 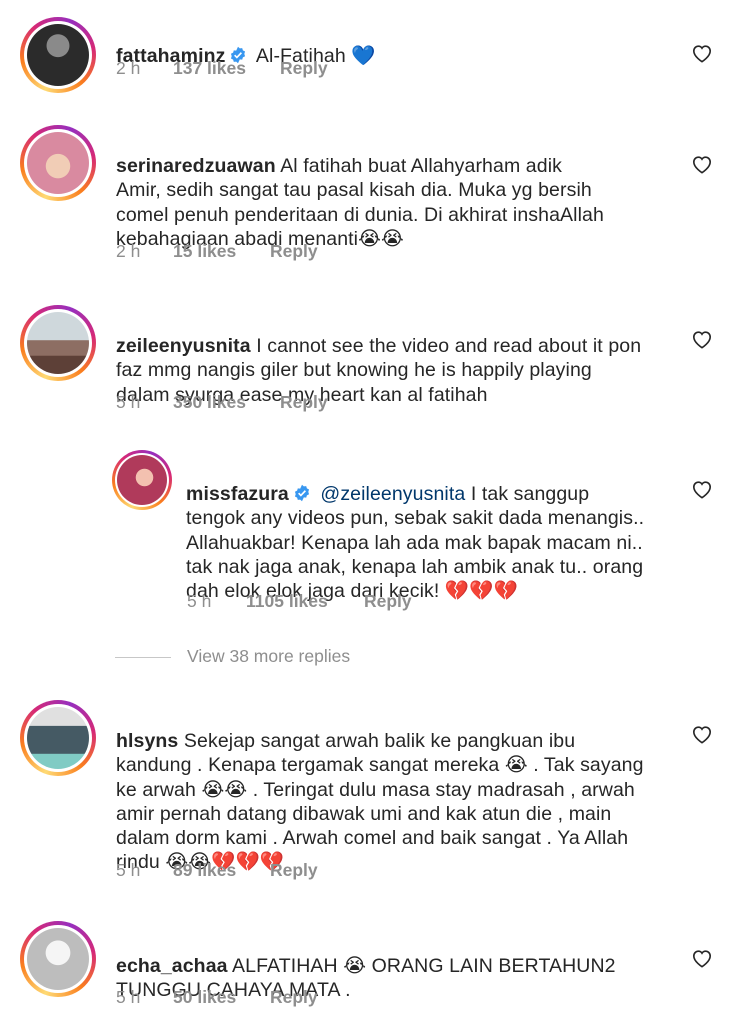 What do you see at coordinates (147, 741) in the screenshot?
I see `username: hlsyns` at bounding box center [147, 741].